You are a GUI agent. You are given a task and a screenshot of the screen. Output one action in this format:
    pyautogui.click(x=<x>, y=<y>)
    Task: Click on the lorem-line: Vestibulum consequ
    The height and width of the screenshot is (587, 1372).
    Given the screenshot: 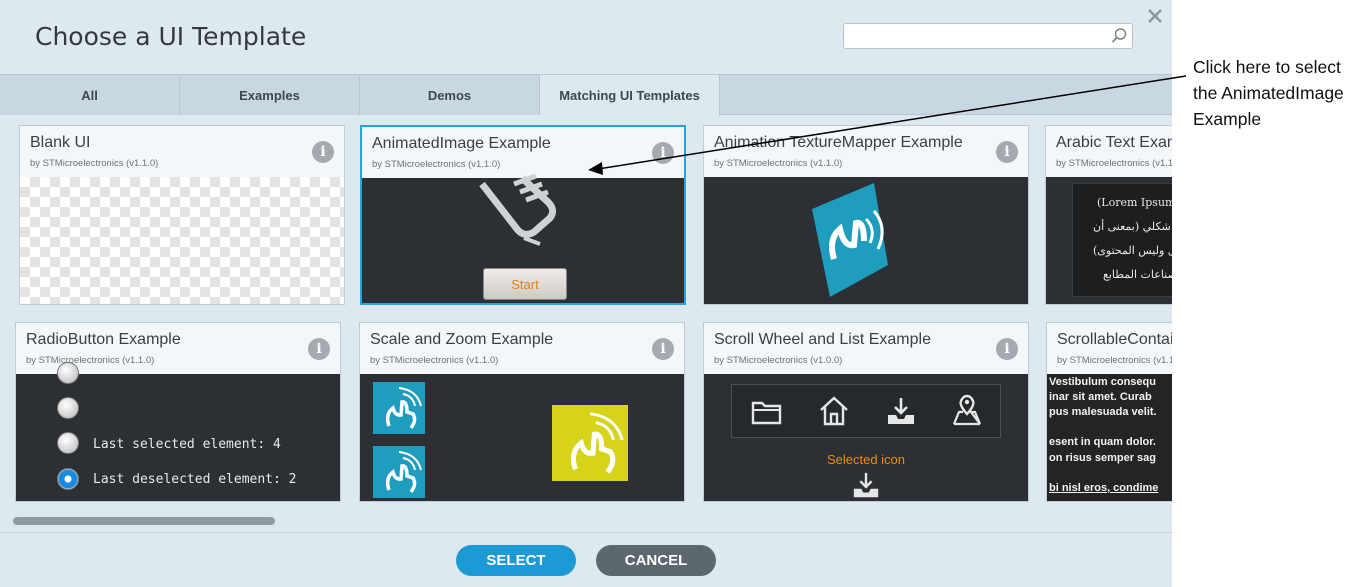 What is the action you would take?
    pyautogui.click(x=1102, y=382)
    